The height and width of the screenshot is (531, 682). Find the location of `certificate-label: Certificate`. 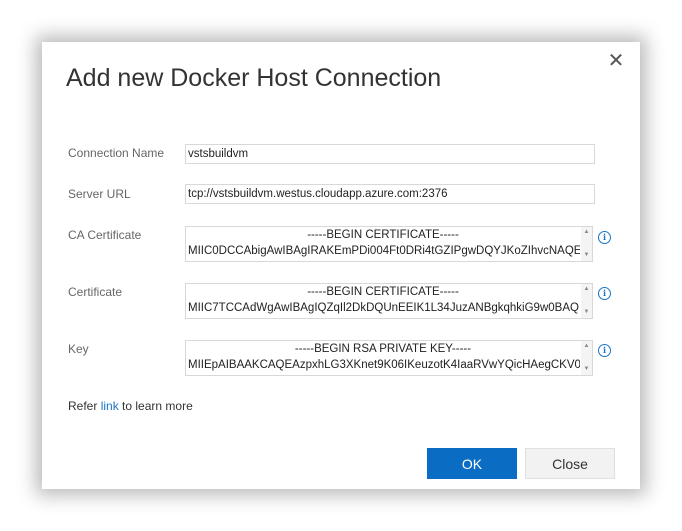

certificate-label: Certificate is located at coordinates (95, 292).